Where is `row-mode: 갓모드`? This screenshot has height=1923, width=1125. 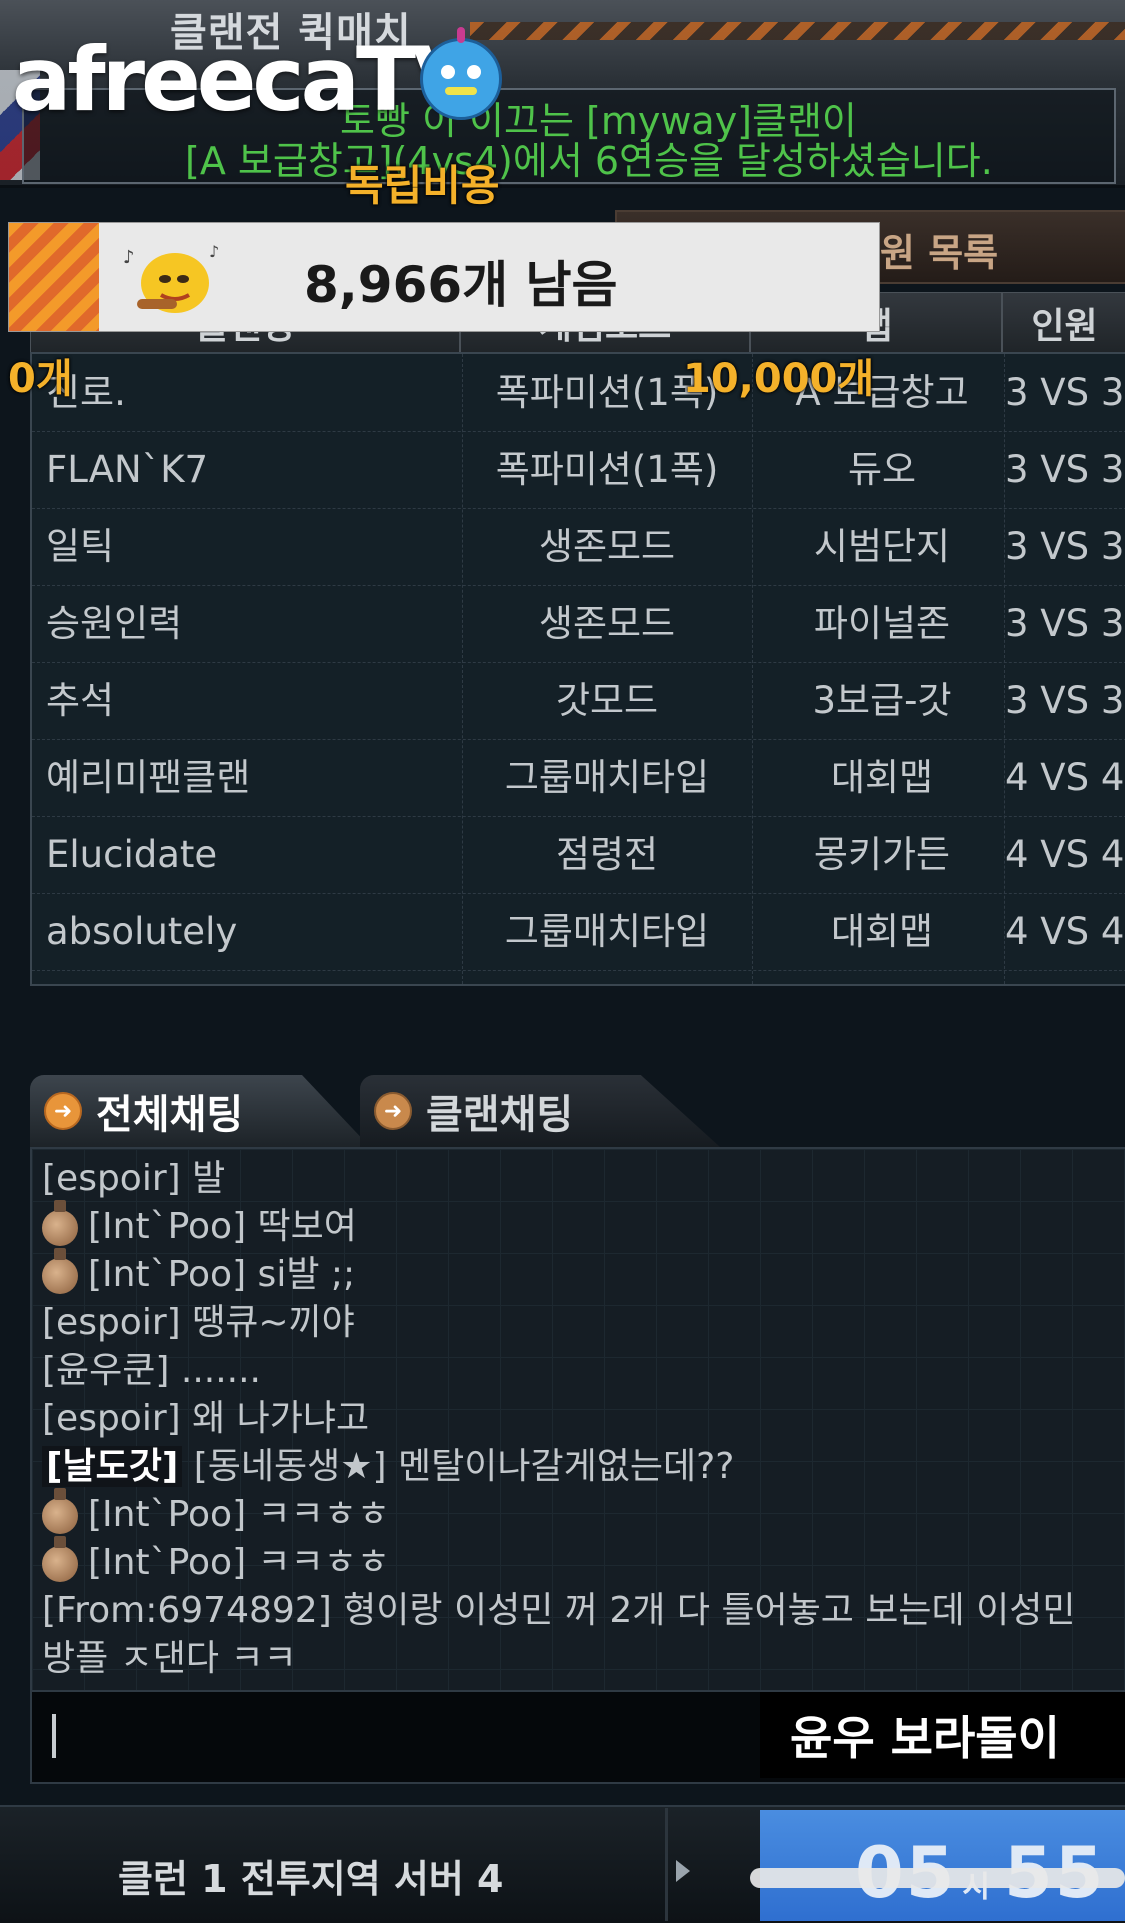 row-mode: 갓모드 is located at coordinates (607, 700).